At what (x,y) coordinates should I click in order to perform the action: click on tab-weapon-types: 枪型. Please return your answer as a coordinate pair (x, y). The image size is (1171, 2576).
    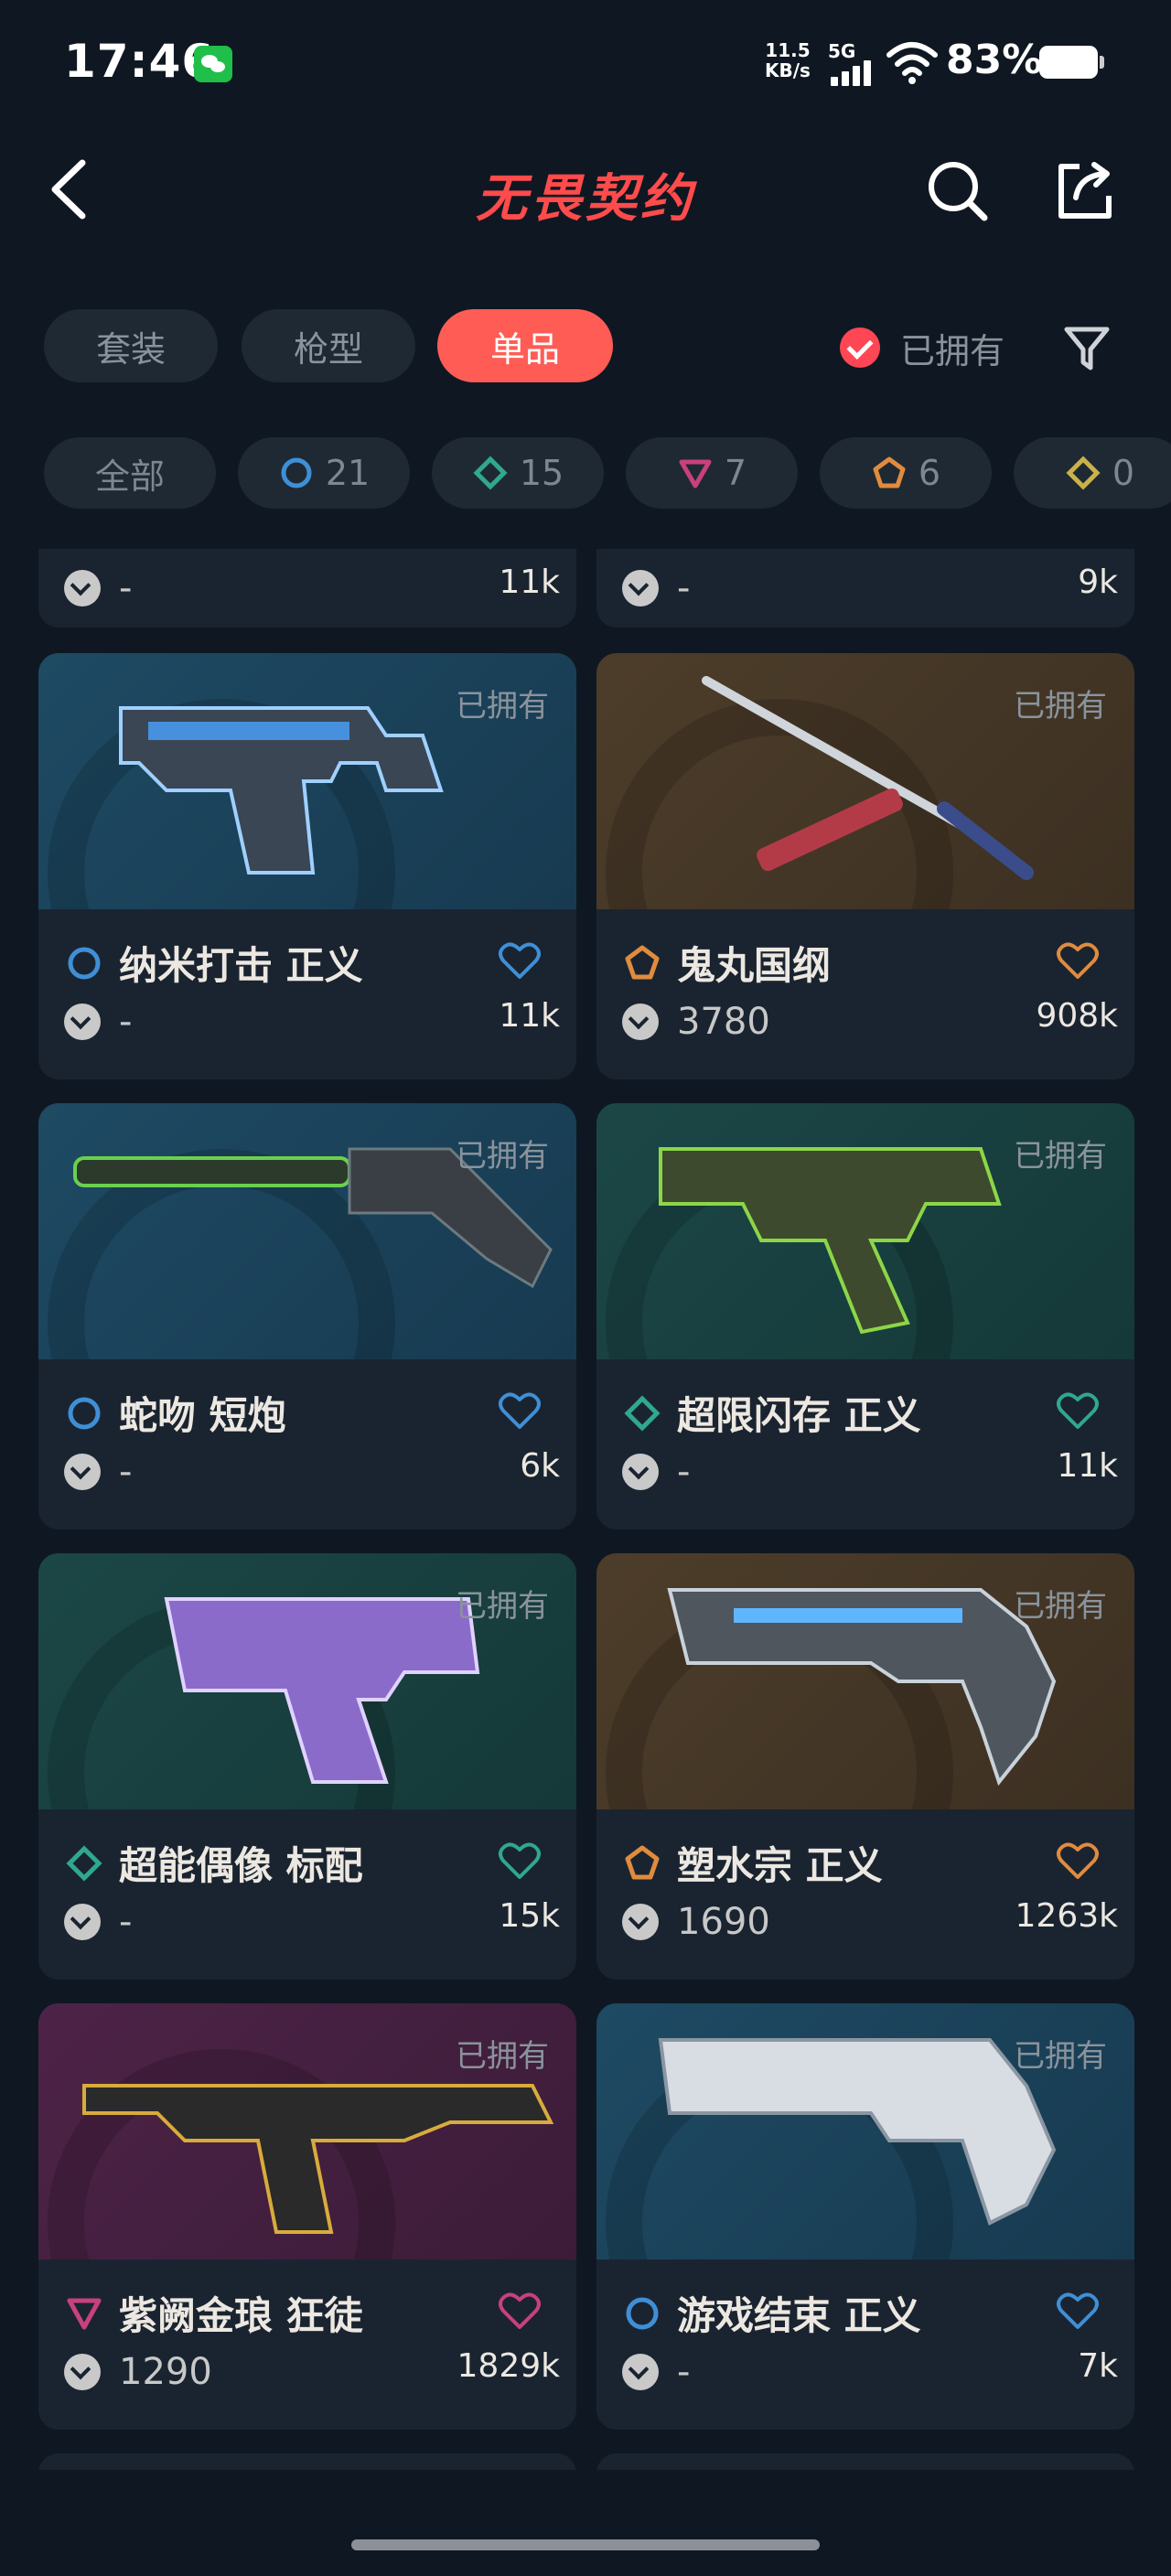
    Looking at the image, I should click on (328, 345).